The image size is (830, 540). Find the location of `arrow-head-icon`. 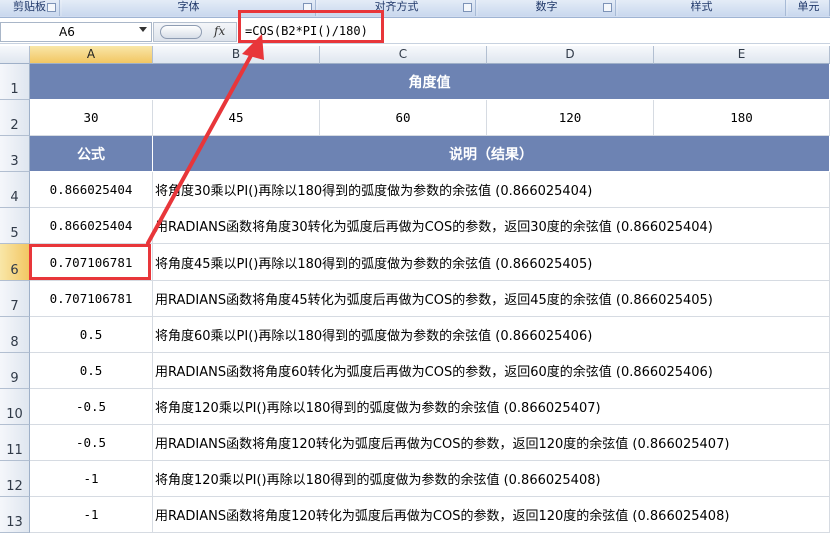

arrow-head-icon is located at coordinates (253, 47).